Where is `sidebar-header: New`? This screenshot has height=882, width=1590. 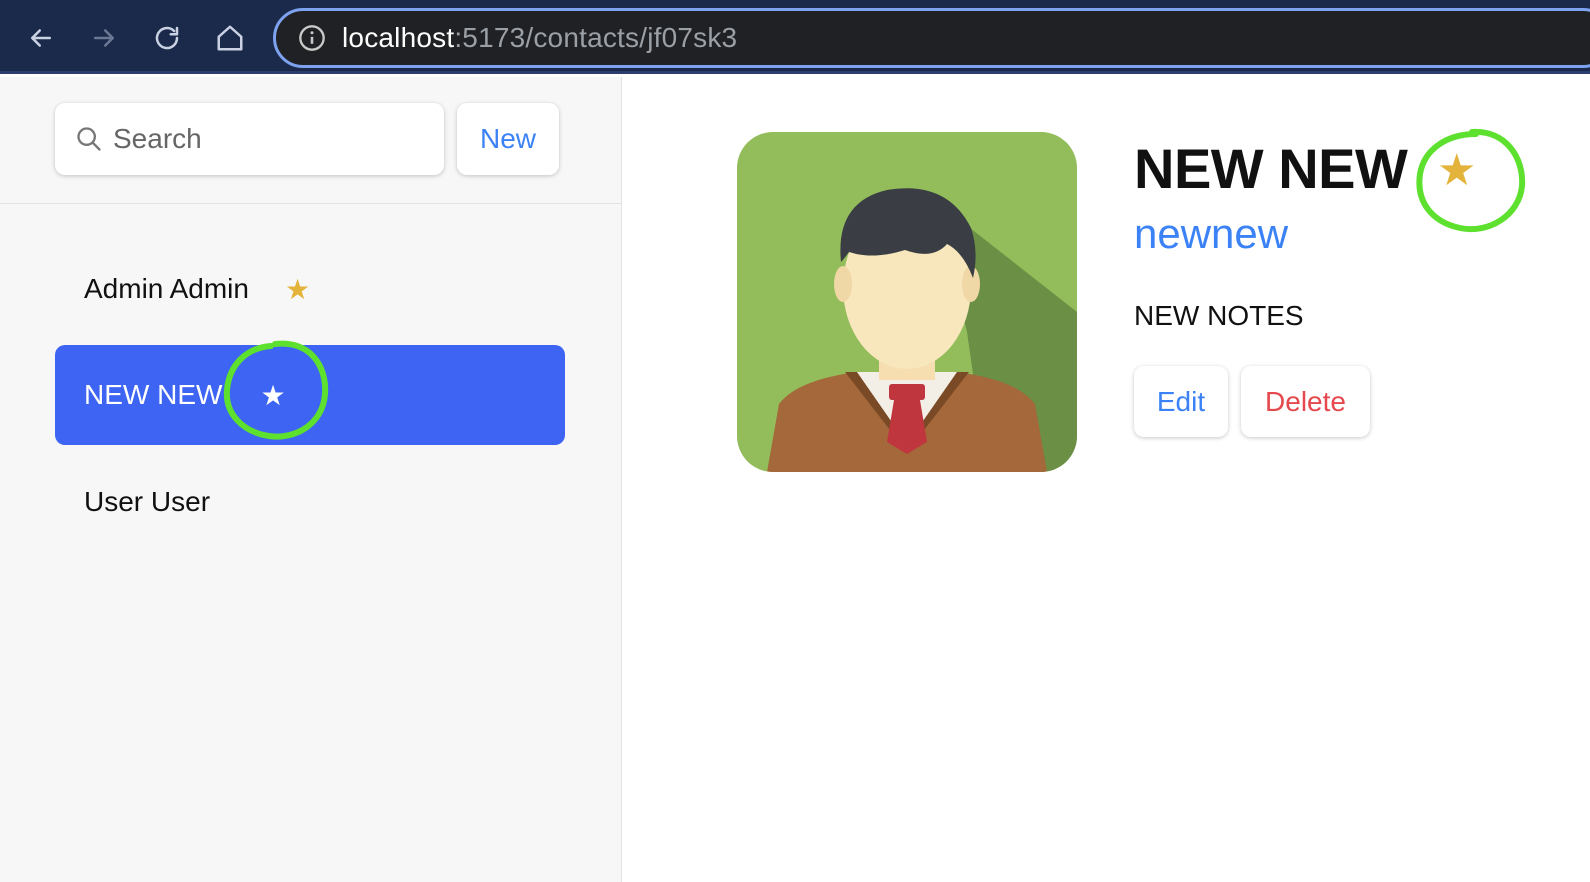
sidebar-header: New is located at coordinates (310, 140).